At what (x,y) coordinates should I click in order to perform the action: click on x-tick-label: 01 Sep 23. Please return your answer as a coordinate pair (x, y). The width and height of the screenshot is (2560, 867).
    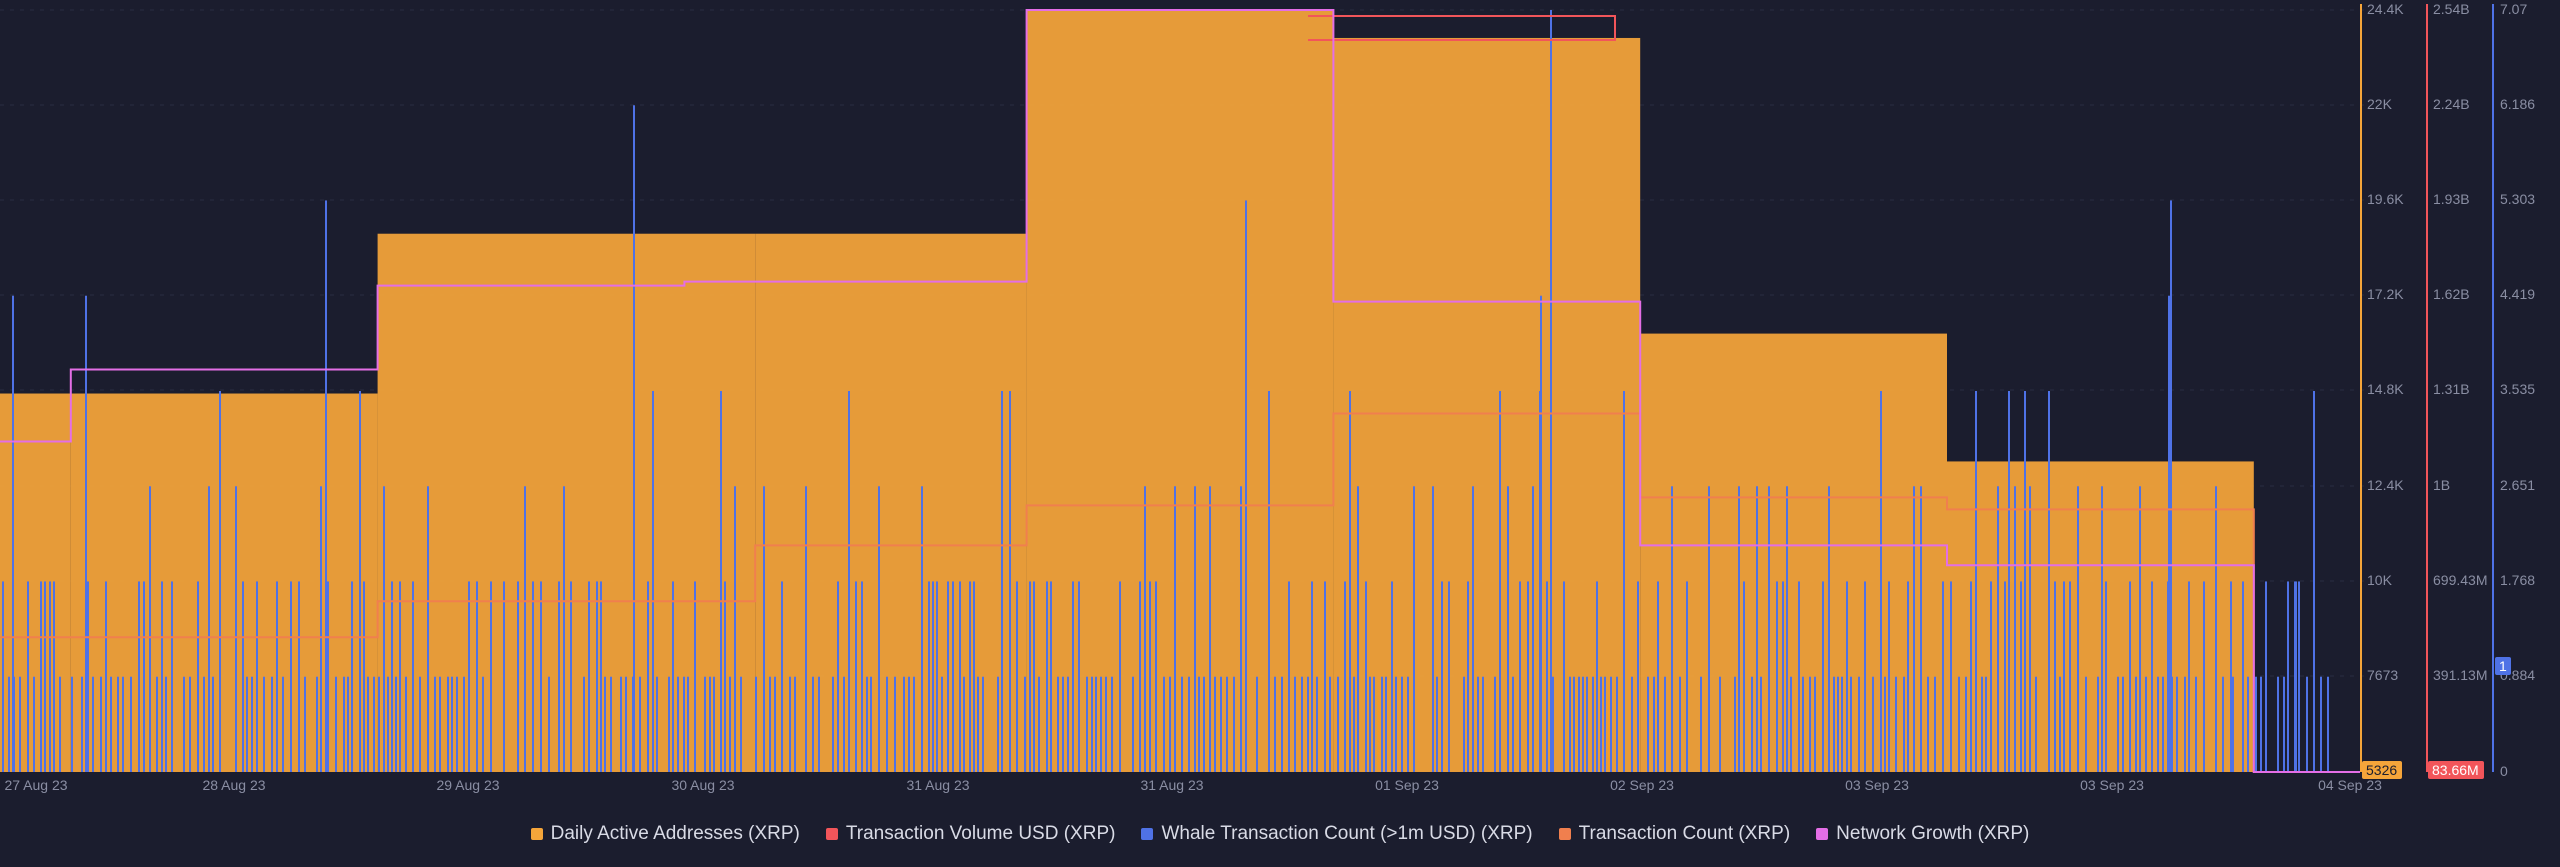
    Looking at the image, I should click on (1407, 785).